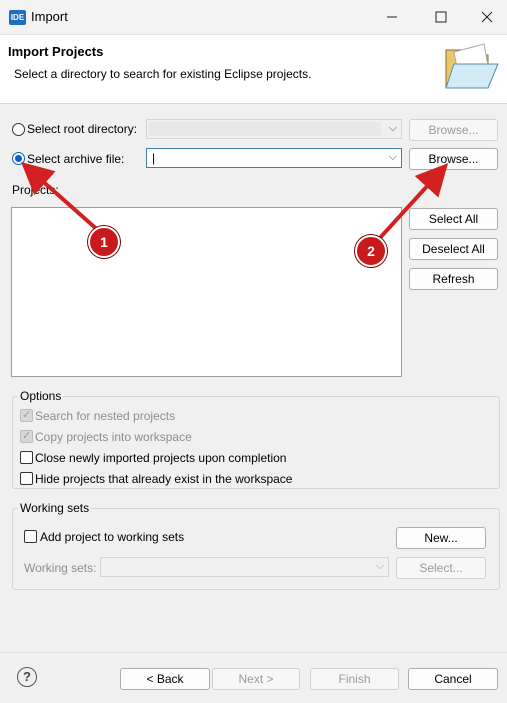  Describe the element at coordinates (235, 202) in the screenshot. I see `annotation-arrows` at that location.